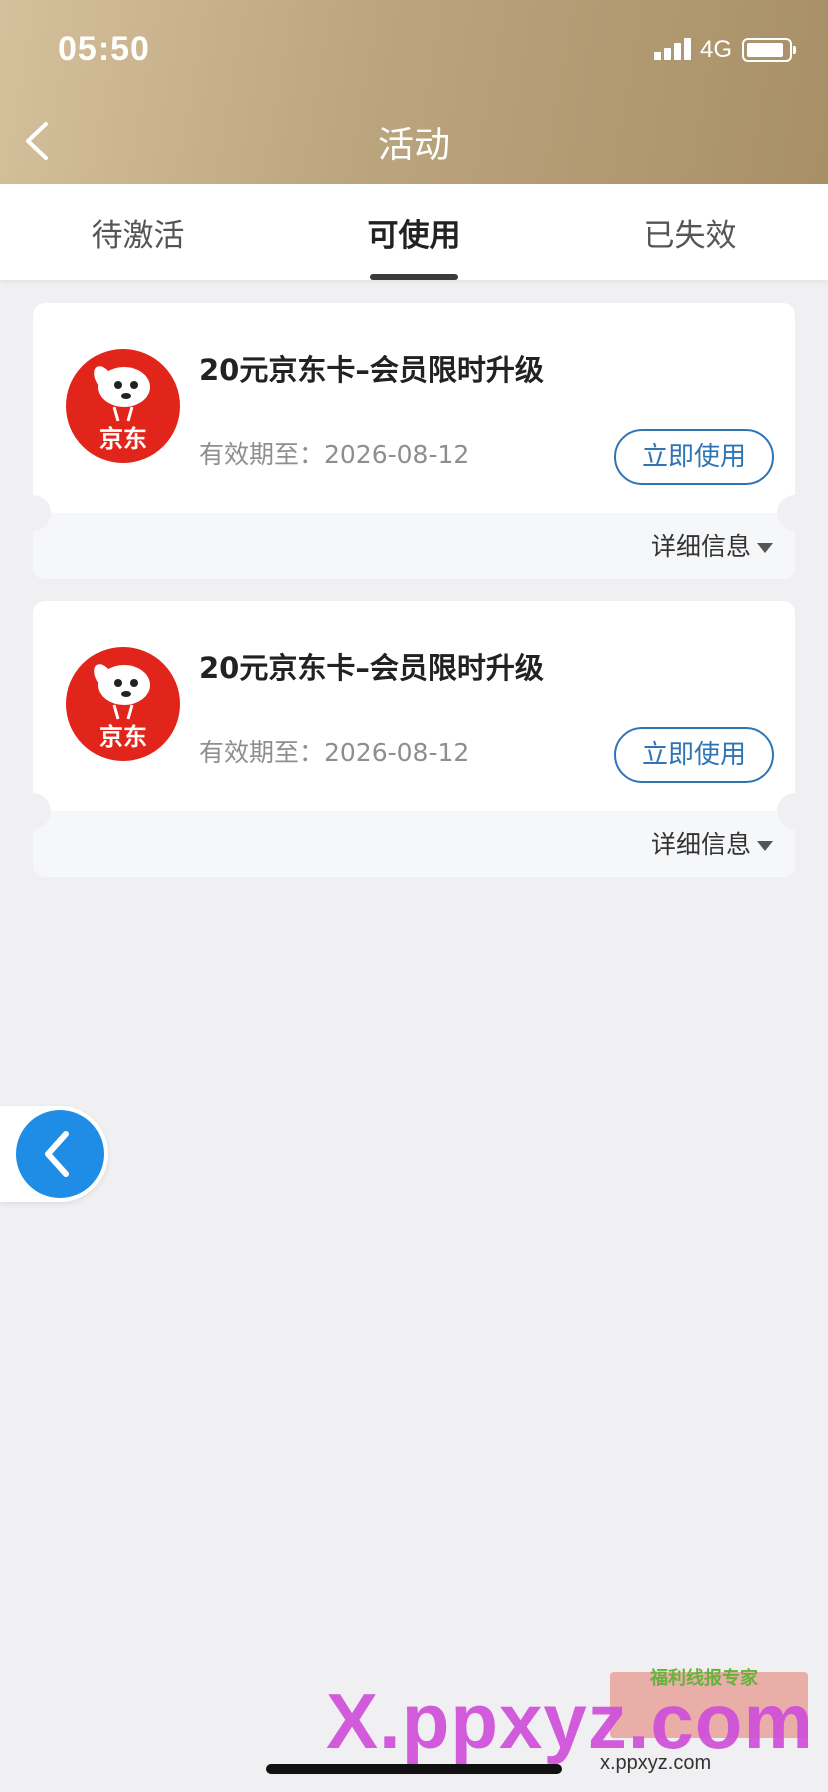 This screenshot has height=1792, width=828. I want to click on tab-available: 可使用, so click(414, 232).